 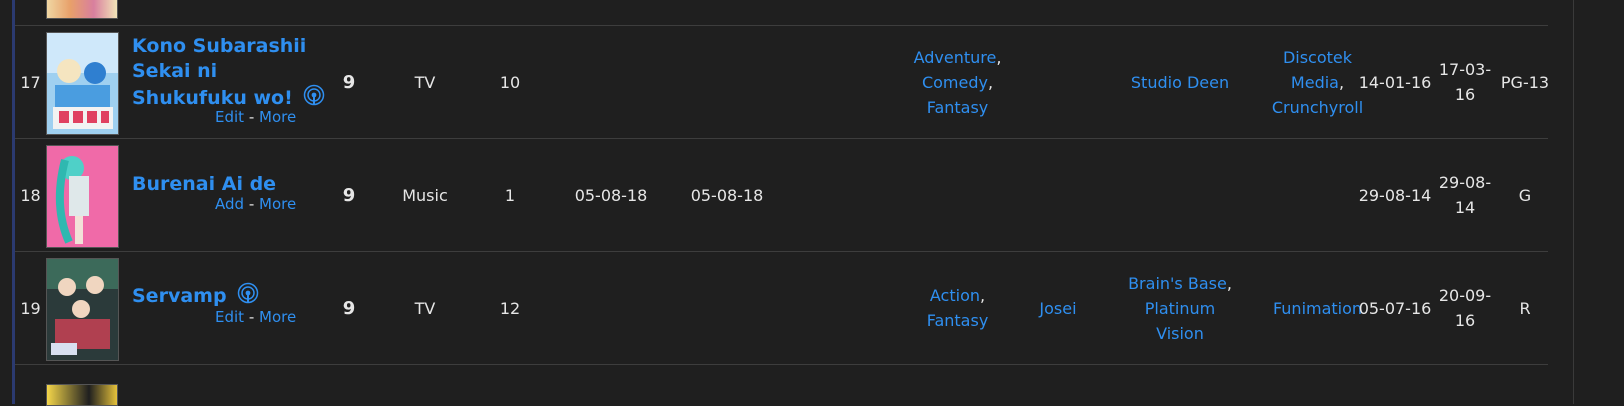 I want to click on title-line: Sekai ni, so click(x=237, y=71).